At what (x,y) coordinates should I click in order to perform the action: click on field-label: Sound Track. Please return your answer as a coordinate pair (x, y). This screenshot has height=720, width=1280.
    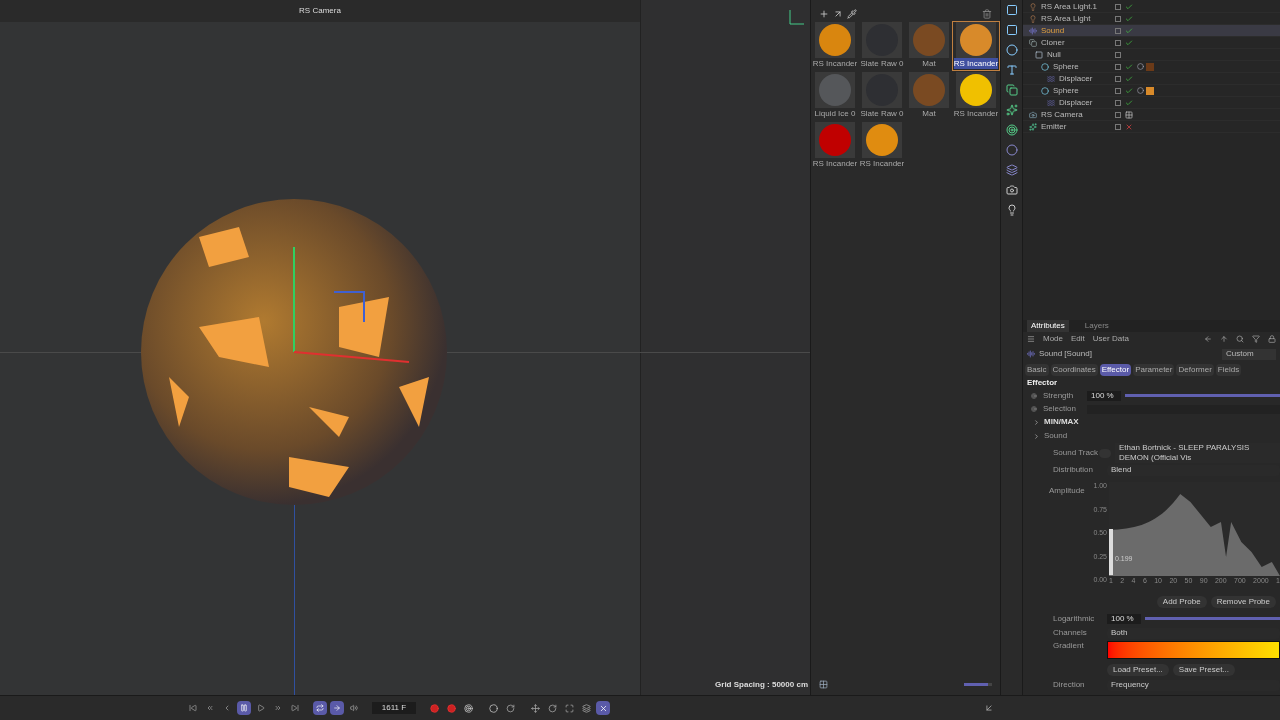
    Looking at the image, I should click on (1075, 453).